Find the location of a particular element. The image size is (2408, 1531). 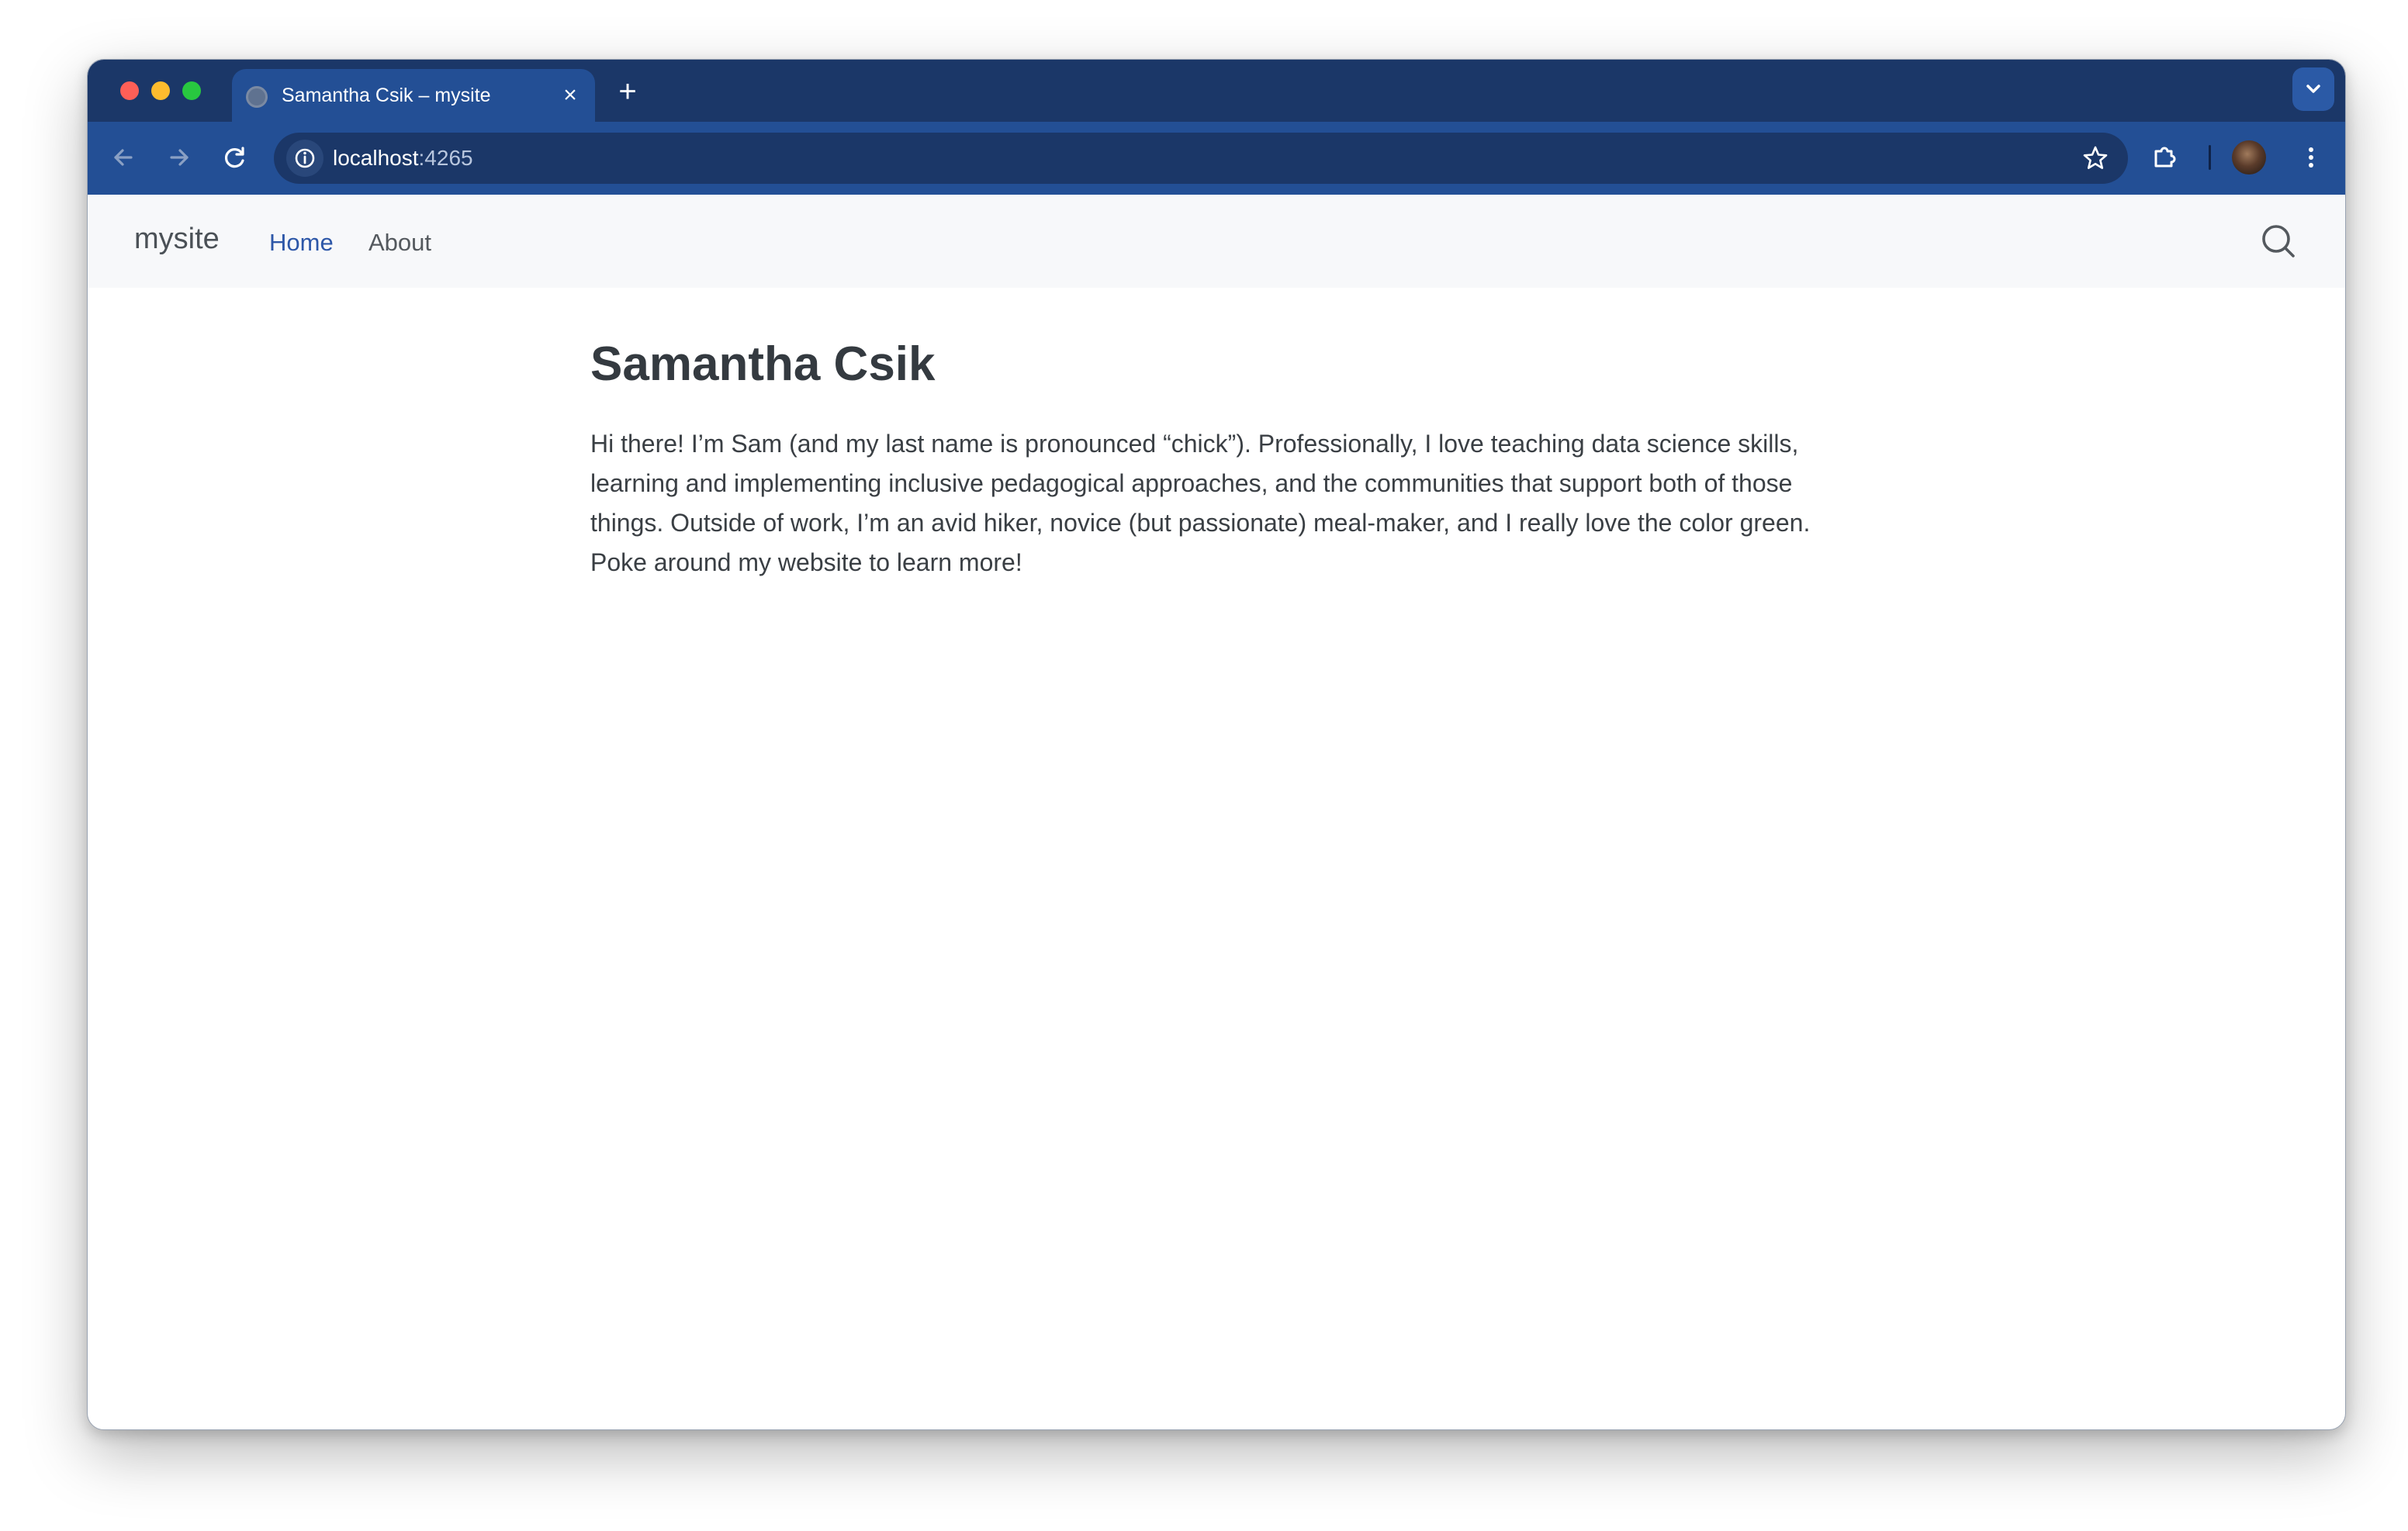

forward-arrow-icon is located at coordinates (179, 157).